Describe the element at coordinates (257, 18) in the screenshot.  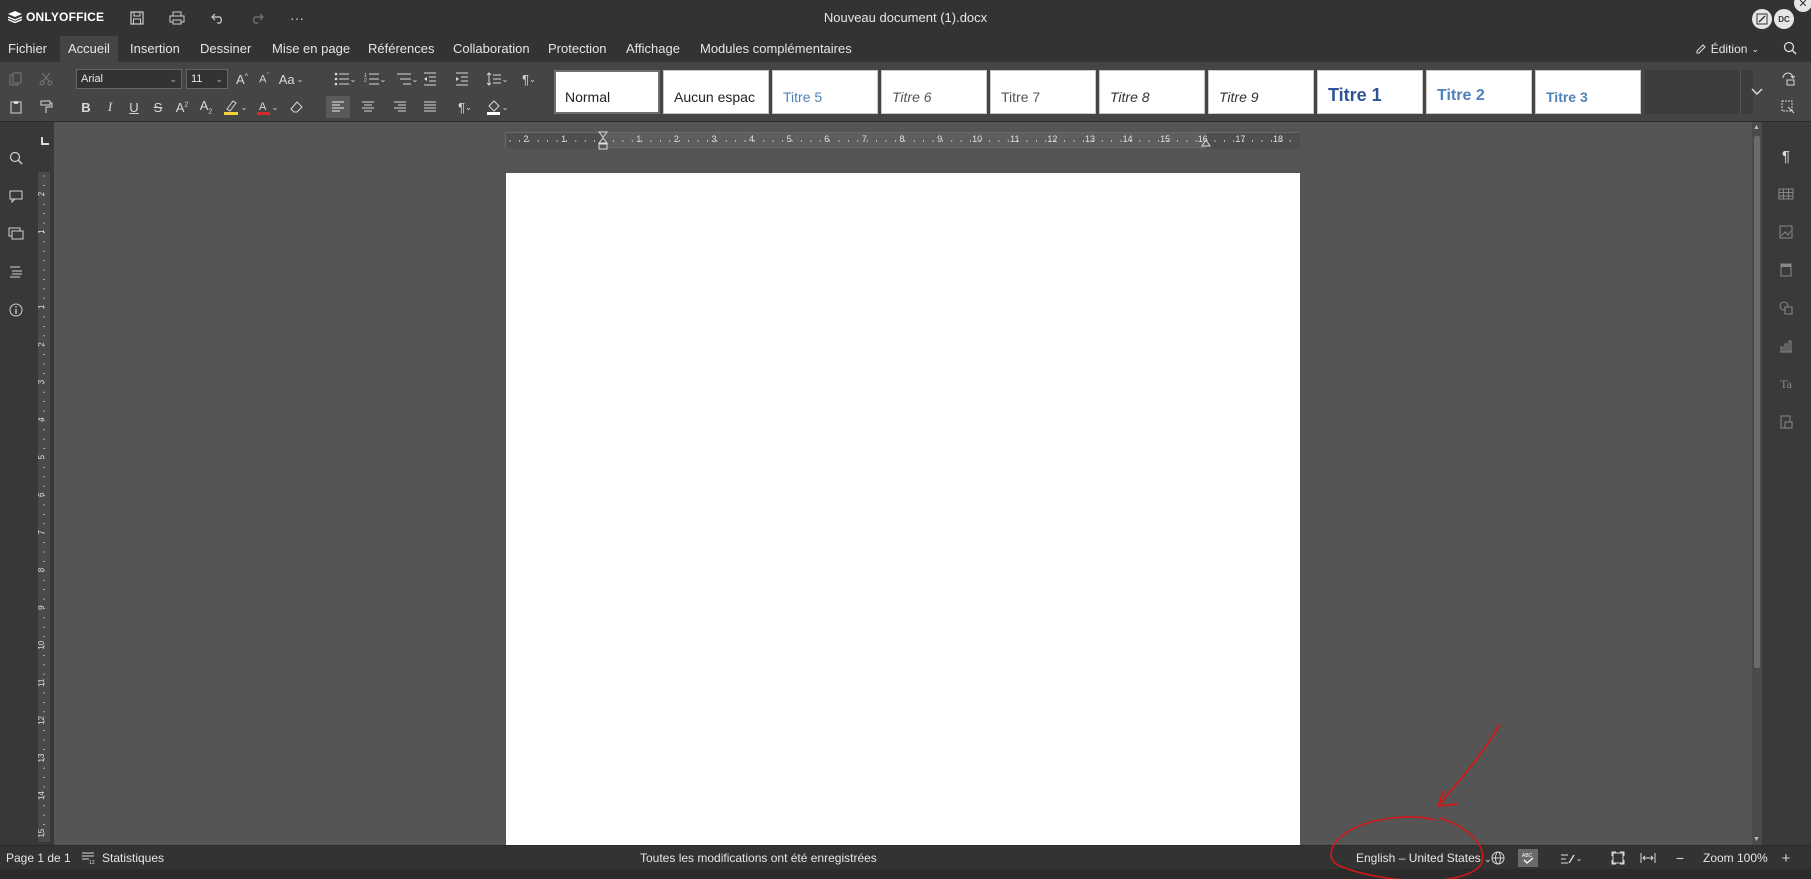
I see `redo-button` at that location.